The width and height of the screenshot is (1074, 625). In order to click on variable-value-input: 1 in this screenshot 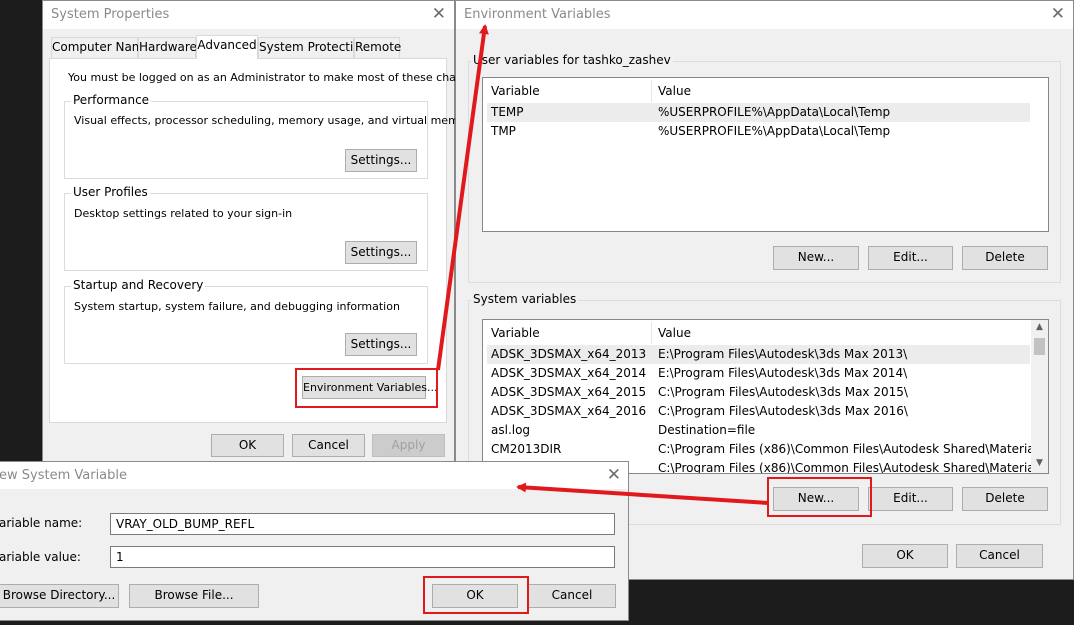, I will do `click(362, 557)`.